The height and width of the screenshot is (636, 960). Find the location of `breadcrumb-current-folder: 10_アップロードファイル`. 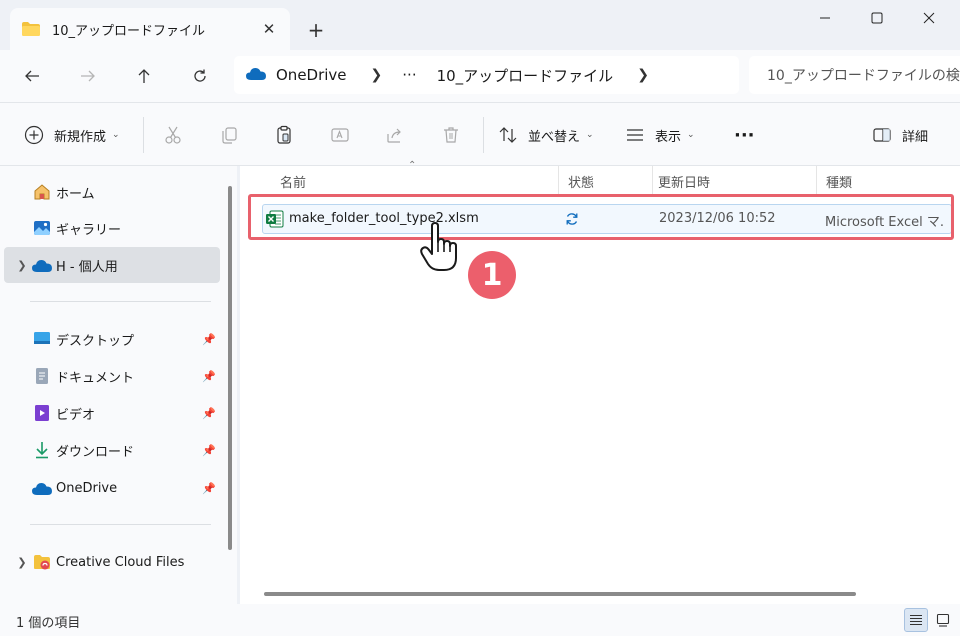

breadcrumb-current-folder: 10_アップロードファイル is located at coordinates (525, 75).